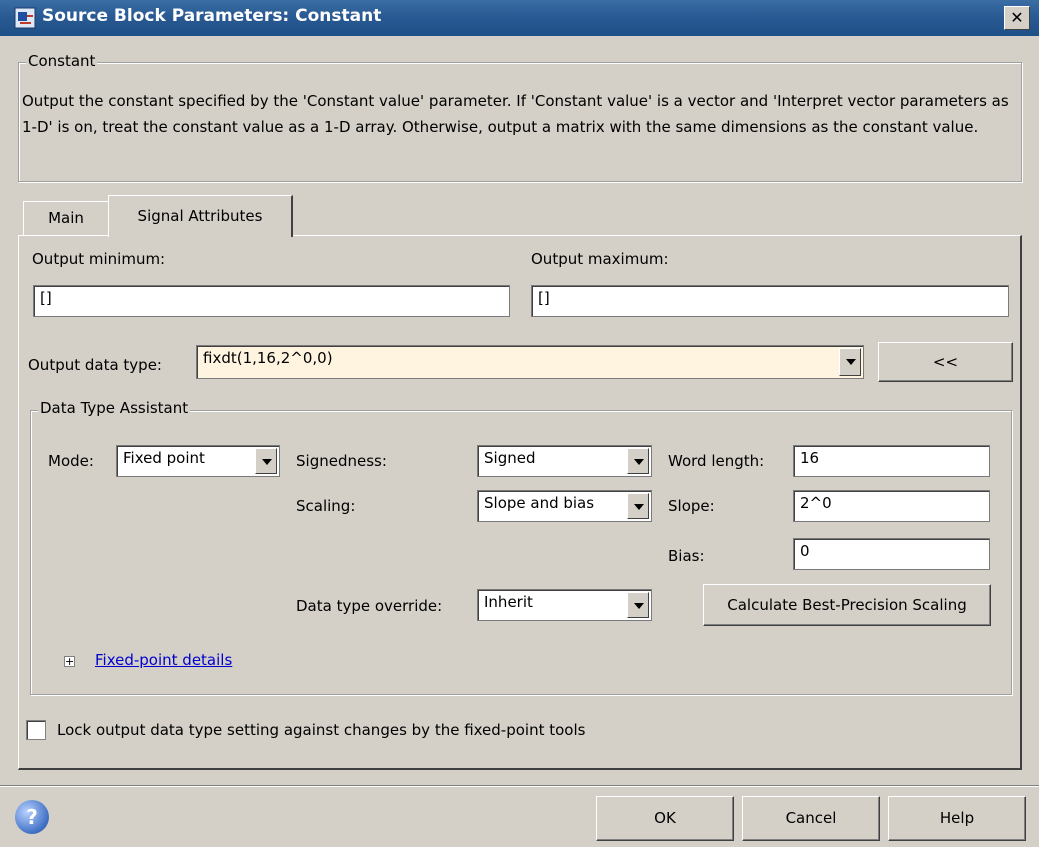 Image resolution: width=1039 pixels, height=847 pixels. Describe the element at coordinates (811, 818) in the screenshot. I see `cancel-button: Cancel` at that location.